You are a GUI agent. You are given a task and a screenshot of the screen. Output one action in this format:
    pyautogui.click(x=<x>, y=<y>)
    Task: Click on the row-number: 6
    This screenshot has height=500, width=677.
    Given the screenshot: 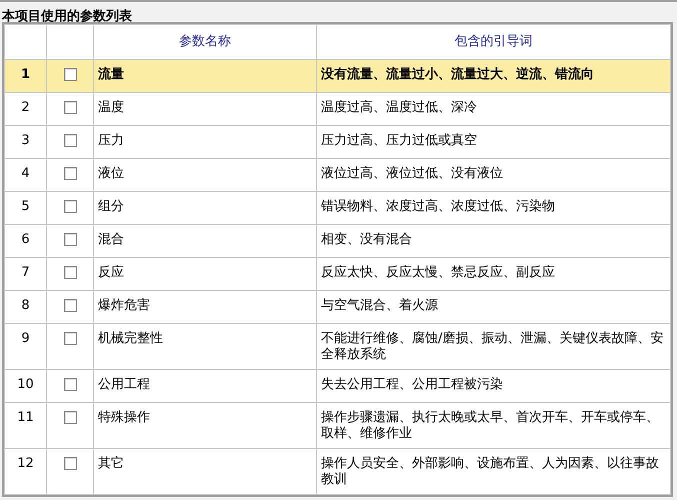 What is the action you would take?
    pyautogui.click(x=25, y=241)
    